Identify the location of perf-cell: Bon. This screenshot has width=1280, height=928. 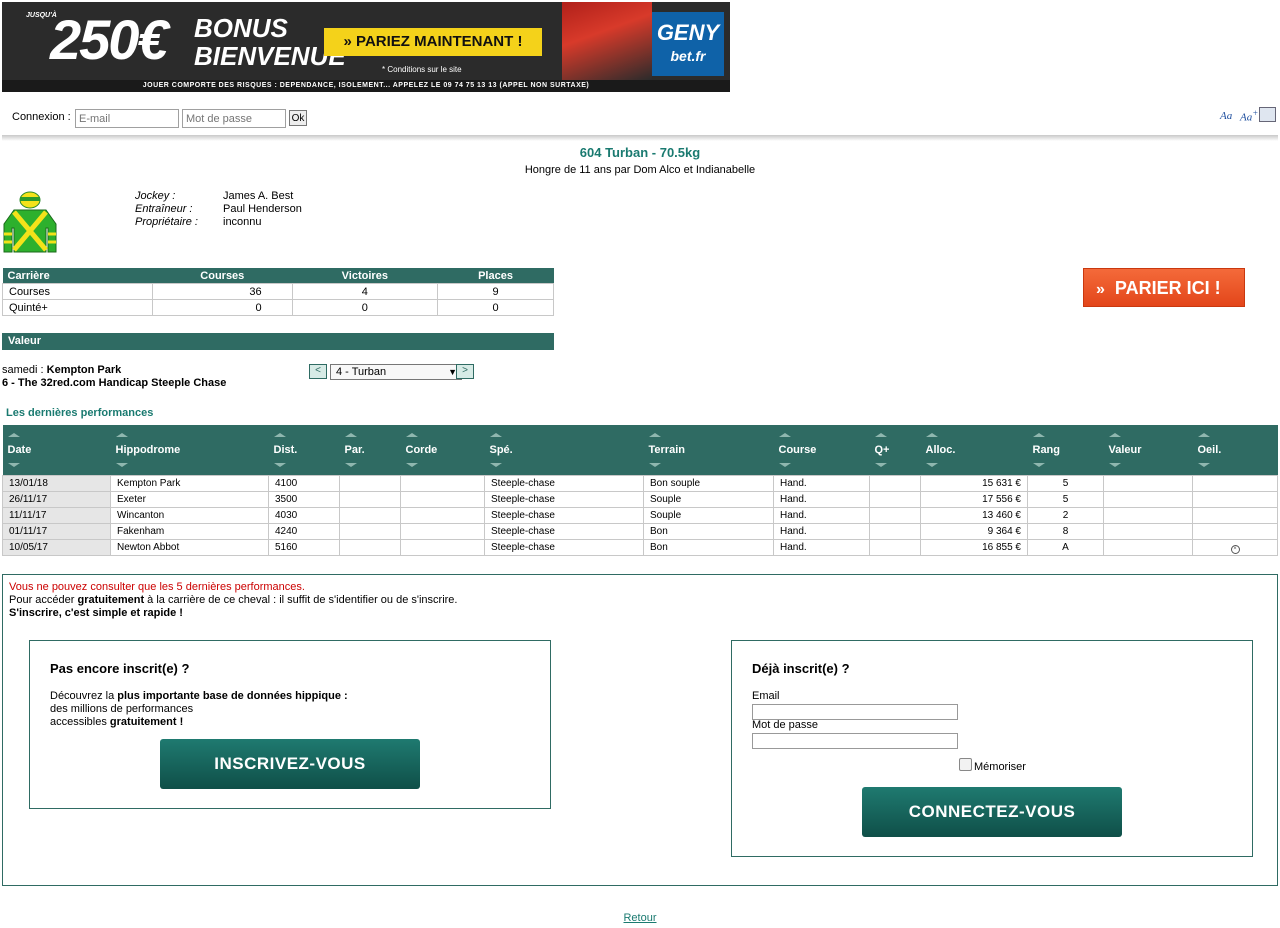
(708, 547).